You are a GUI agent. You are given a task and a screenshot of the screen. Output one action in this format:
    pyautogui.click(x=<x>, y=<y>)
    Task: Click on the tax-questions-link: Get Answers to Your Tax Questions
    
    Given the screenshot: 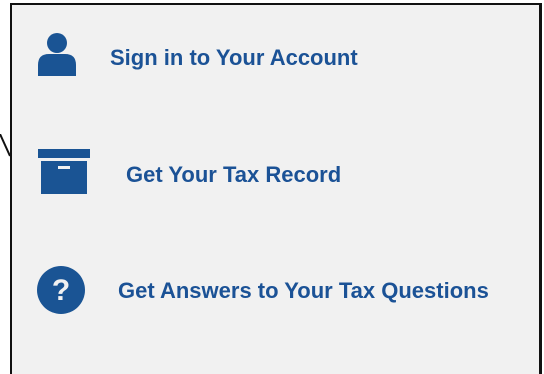 What is the action you would take?
    pyautogui.click(x=303, y=291)
    